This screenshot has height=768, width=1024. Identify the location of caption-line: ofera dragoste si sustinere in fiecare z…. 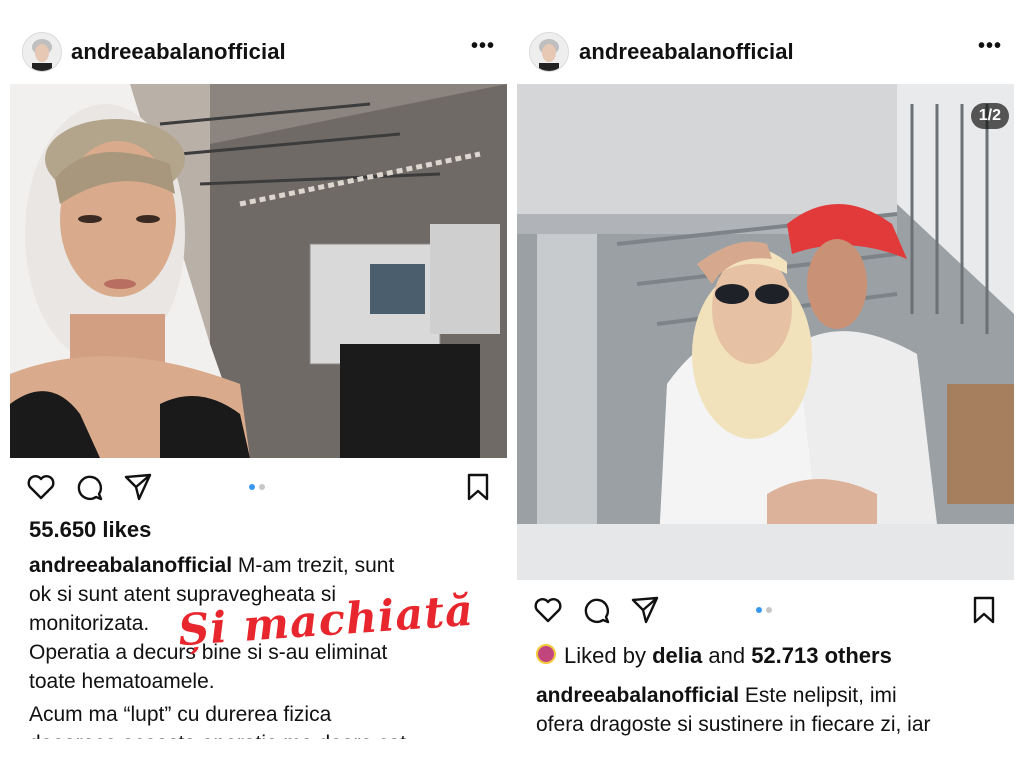
(733, 724).